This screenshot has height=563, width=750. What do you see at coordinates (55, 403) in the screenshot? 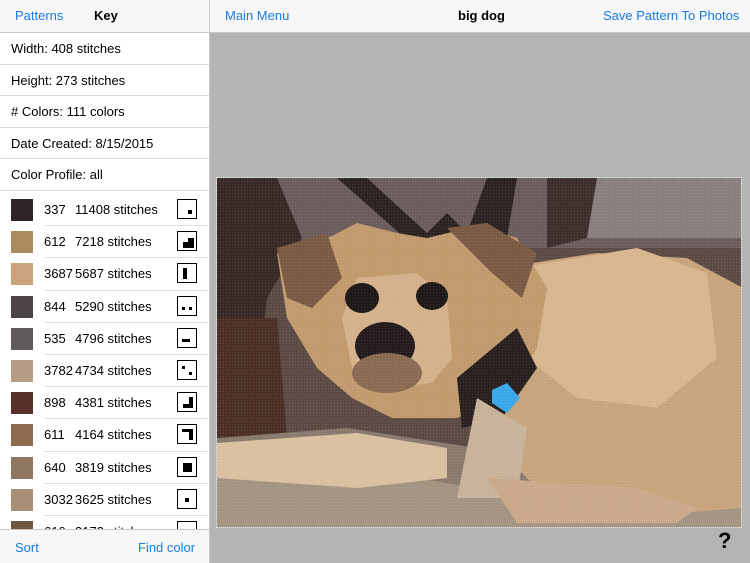
I see `color-code: 898` at bounding box center [55, 403].